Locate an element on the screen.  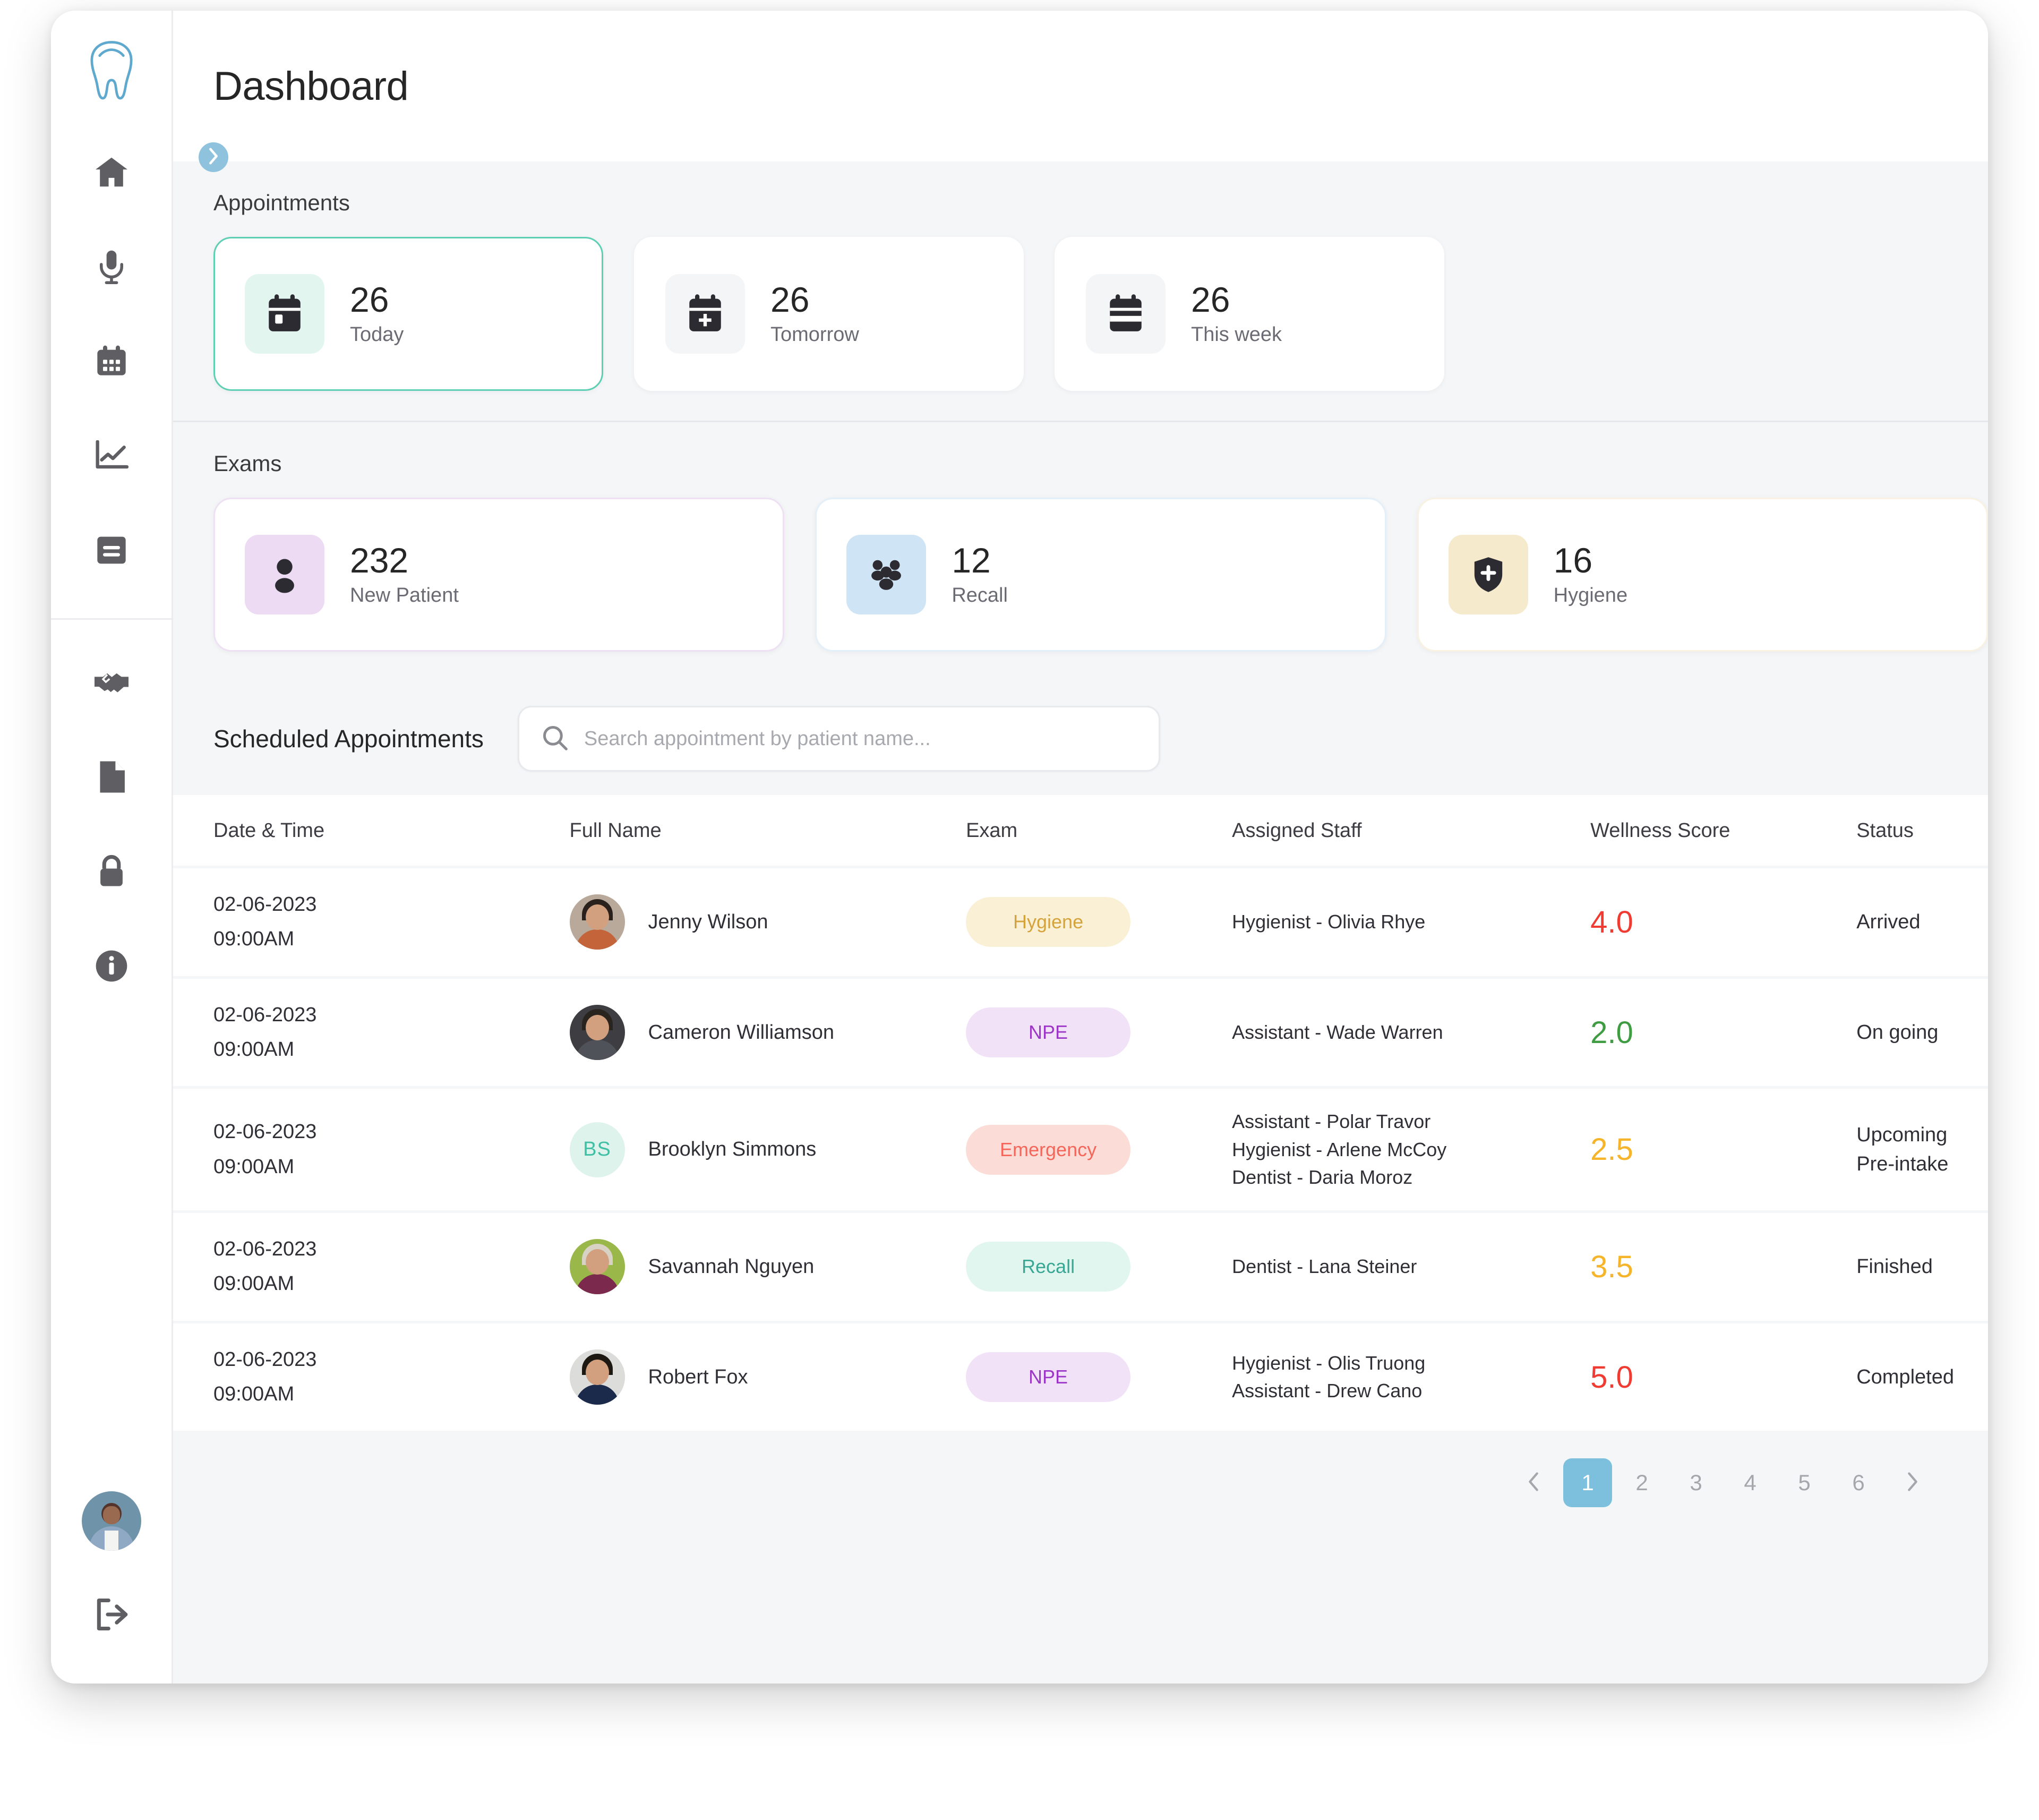
sidebar-item-security is located at coordinates (111, 871).